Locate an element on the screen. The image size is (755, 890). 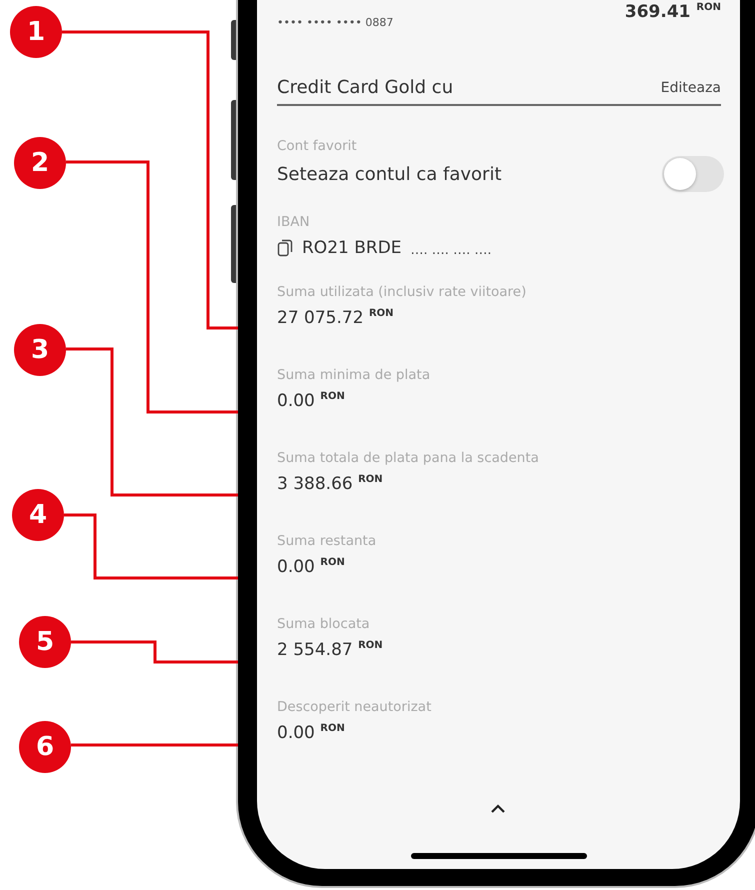
edit-link: Editeaza is located at coordinates (690, 88).